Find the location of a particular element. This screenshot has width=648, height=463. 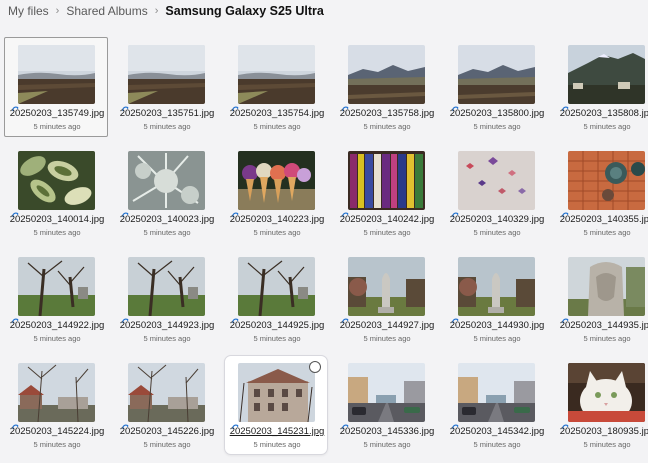

file-tile: 20250203_140355.jpg 5 minutes ago is located at coordinates (601, 193).